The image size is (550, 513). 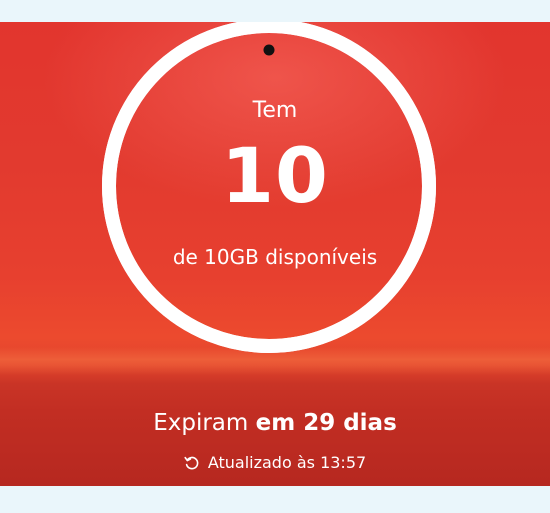 I want to click on usage-total-label: de 10GB disponíveis, so click(x=275, y=257).